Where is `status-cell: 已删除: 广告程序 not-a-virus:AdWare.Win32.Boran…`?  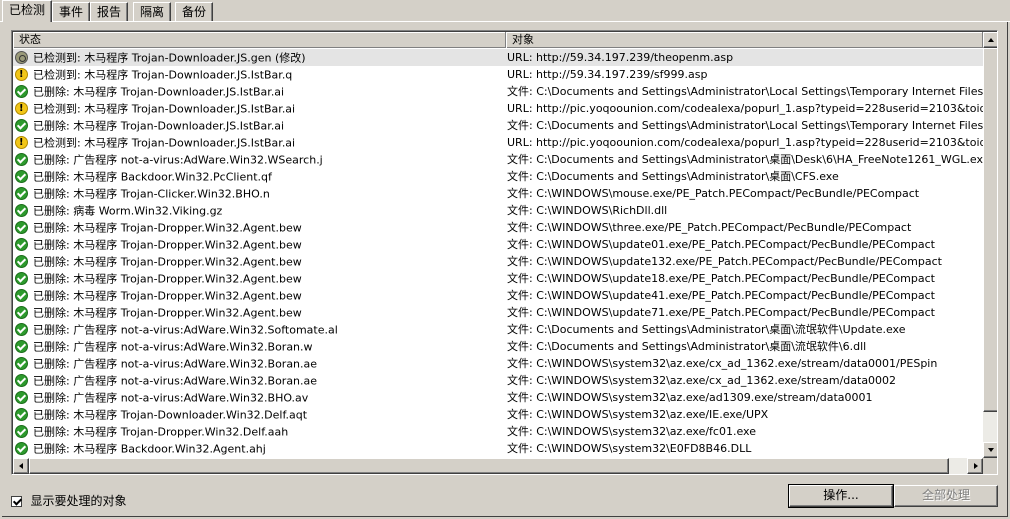 status-cell: 已删除: 广告程序 not-a-virus:AdWare.Win32.Boran… is located at coordinates (260, 363).